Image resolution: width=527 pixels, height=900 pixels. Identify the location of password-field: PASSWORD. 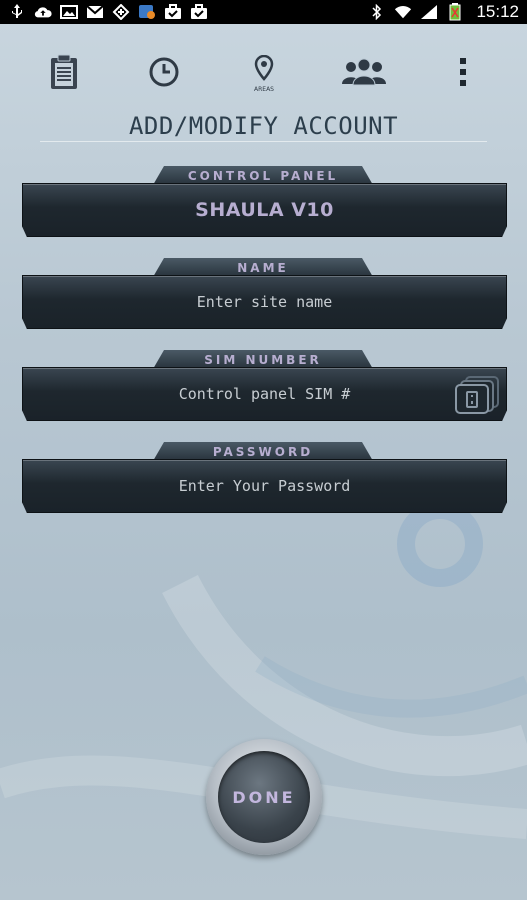
(264, 481).